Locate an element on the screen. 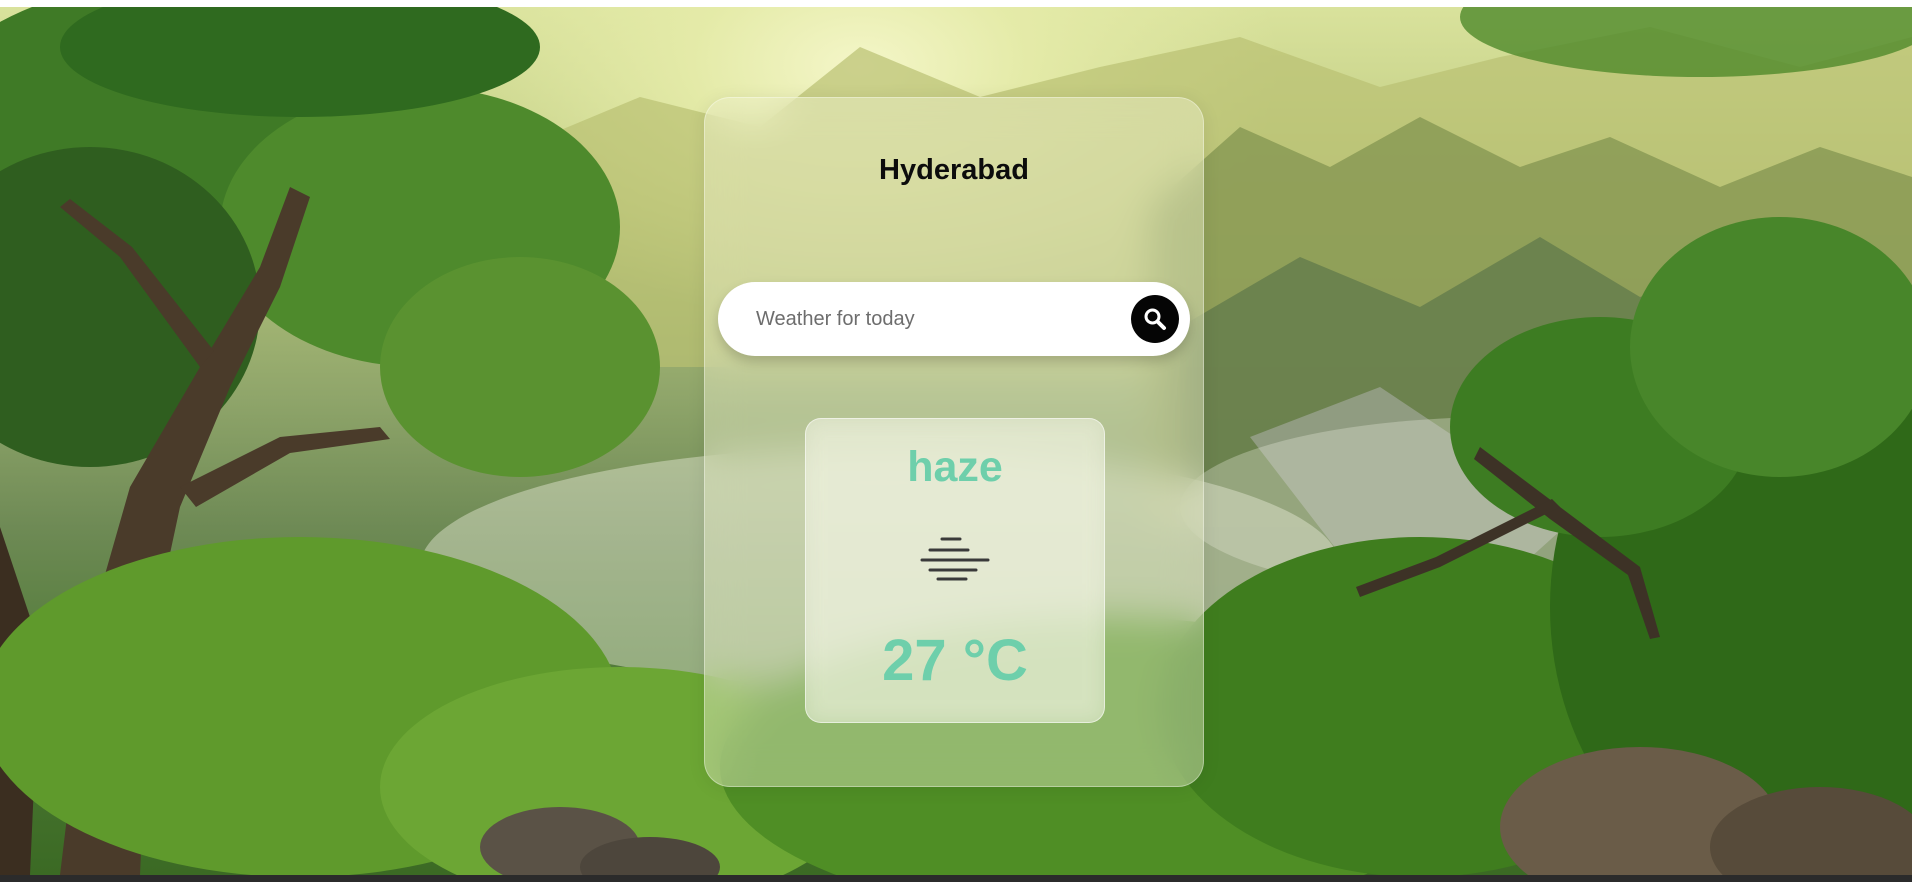  temperature: 27 °C is located at coordinates (955, 660).